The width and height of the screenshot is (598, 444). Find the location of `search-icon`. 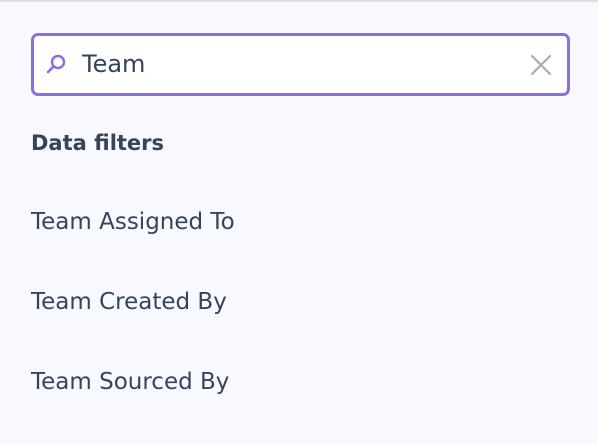

search-icon is located at coordinates (56, 64).